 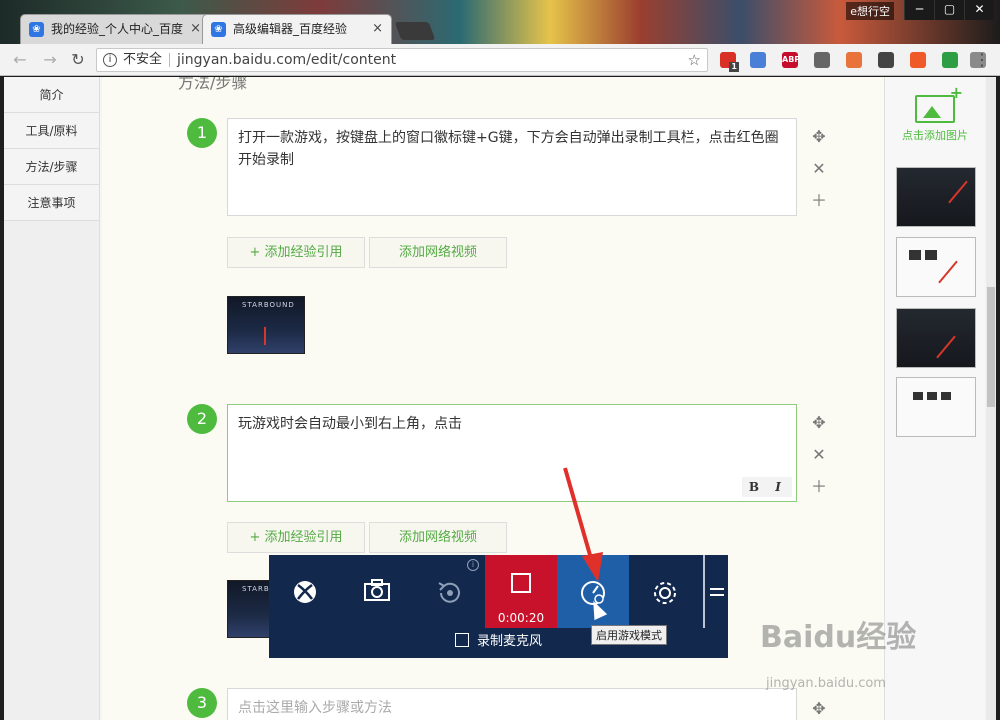 I want to click on ext-green-icon, so click(x=950, y=60).